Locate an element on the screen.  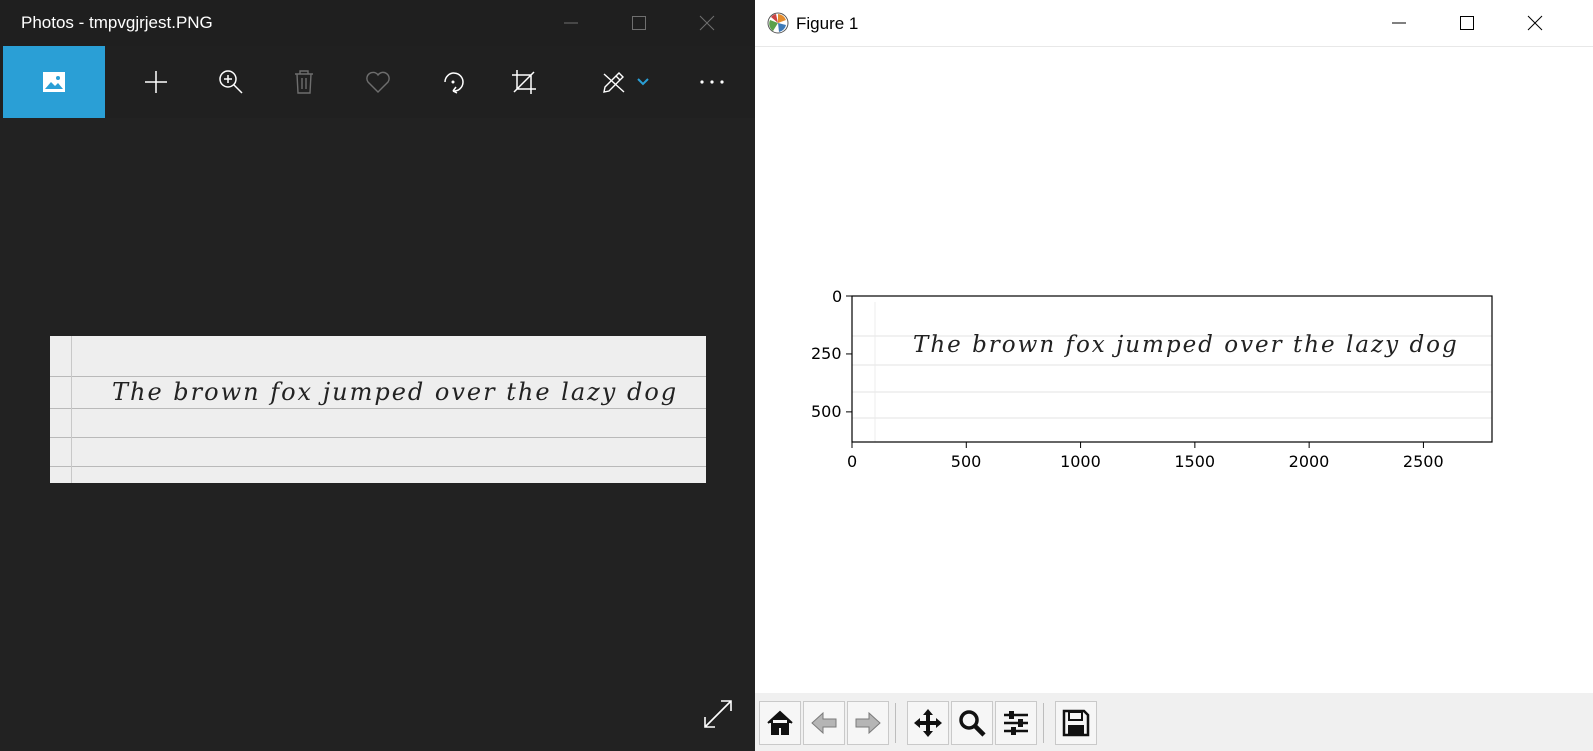
configure-subplots-icon is located at coordinates (1016, 723).